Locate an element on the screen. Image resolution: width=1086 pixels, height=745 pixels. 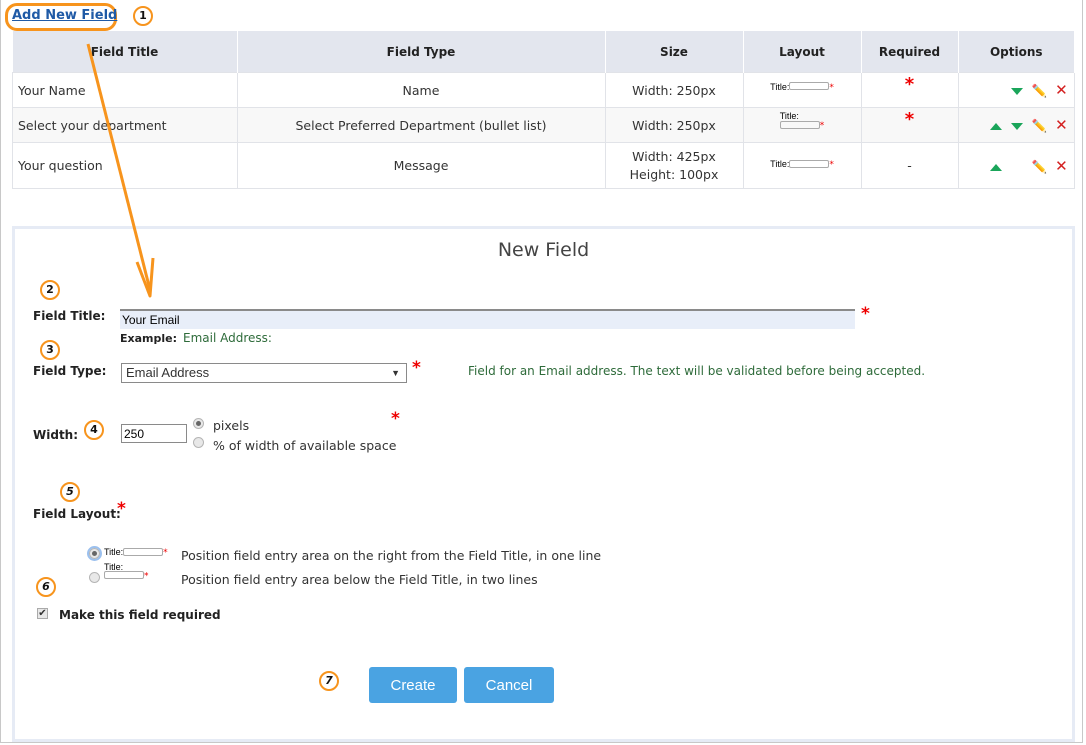
required-checkbox: ✔ is located at coordinates (42, 613).